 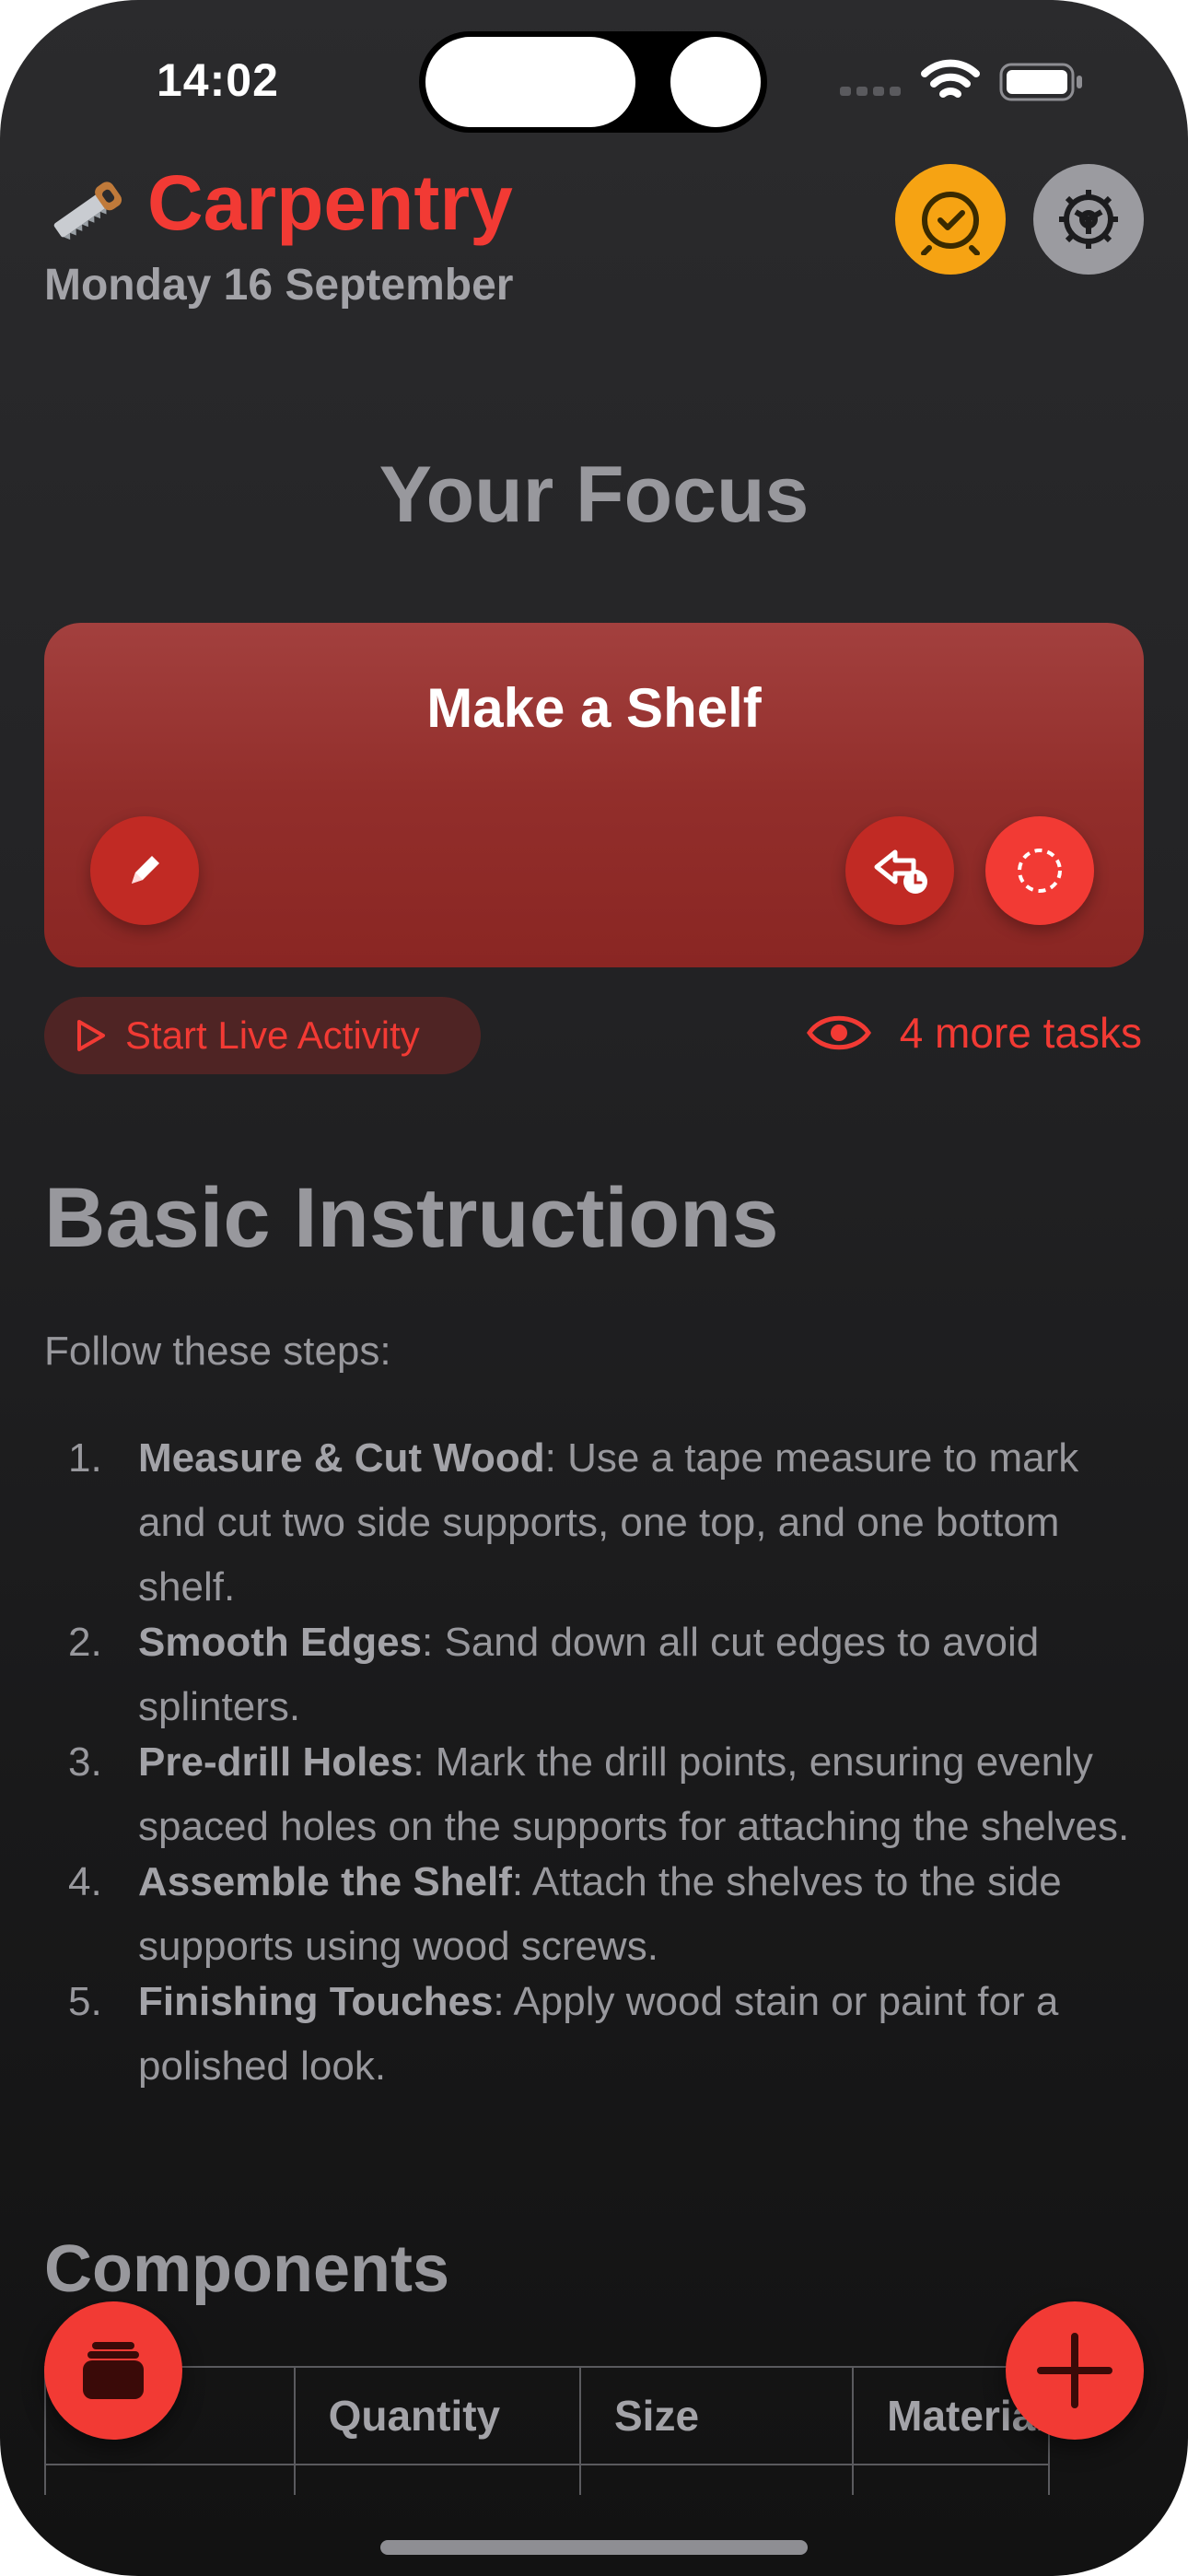 I want to click on instructions-heading: Basic Instructions, so click(x=411, y=1218).